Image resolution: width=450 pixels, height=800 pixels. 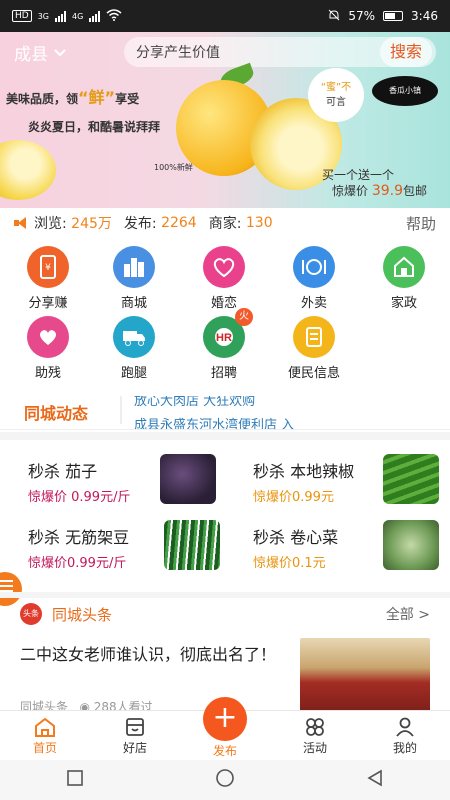 What do you see at coordinates (79, 497) in the screenshot?
I see `sale-price: 惊爆价 0.99元/斤` at bounding box center [79, 497].